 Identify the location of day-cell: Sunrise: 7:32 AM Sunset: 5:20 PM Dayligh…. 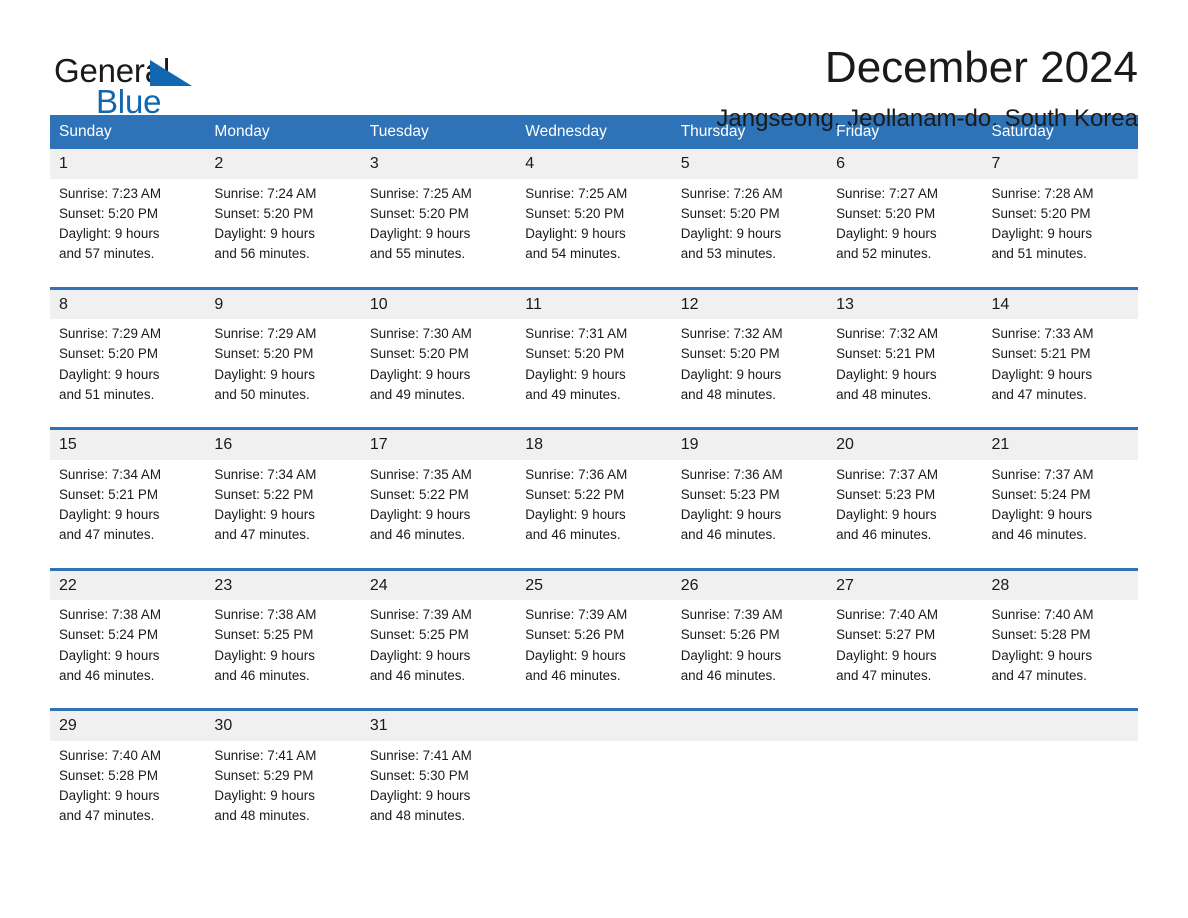
(749, 374).